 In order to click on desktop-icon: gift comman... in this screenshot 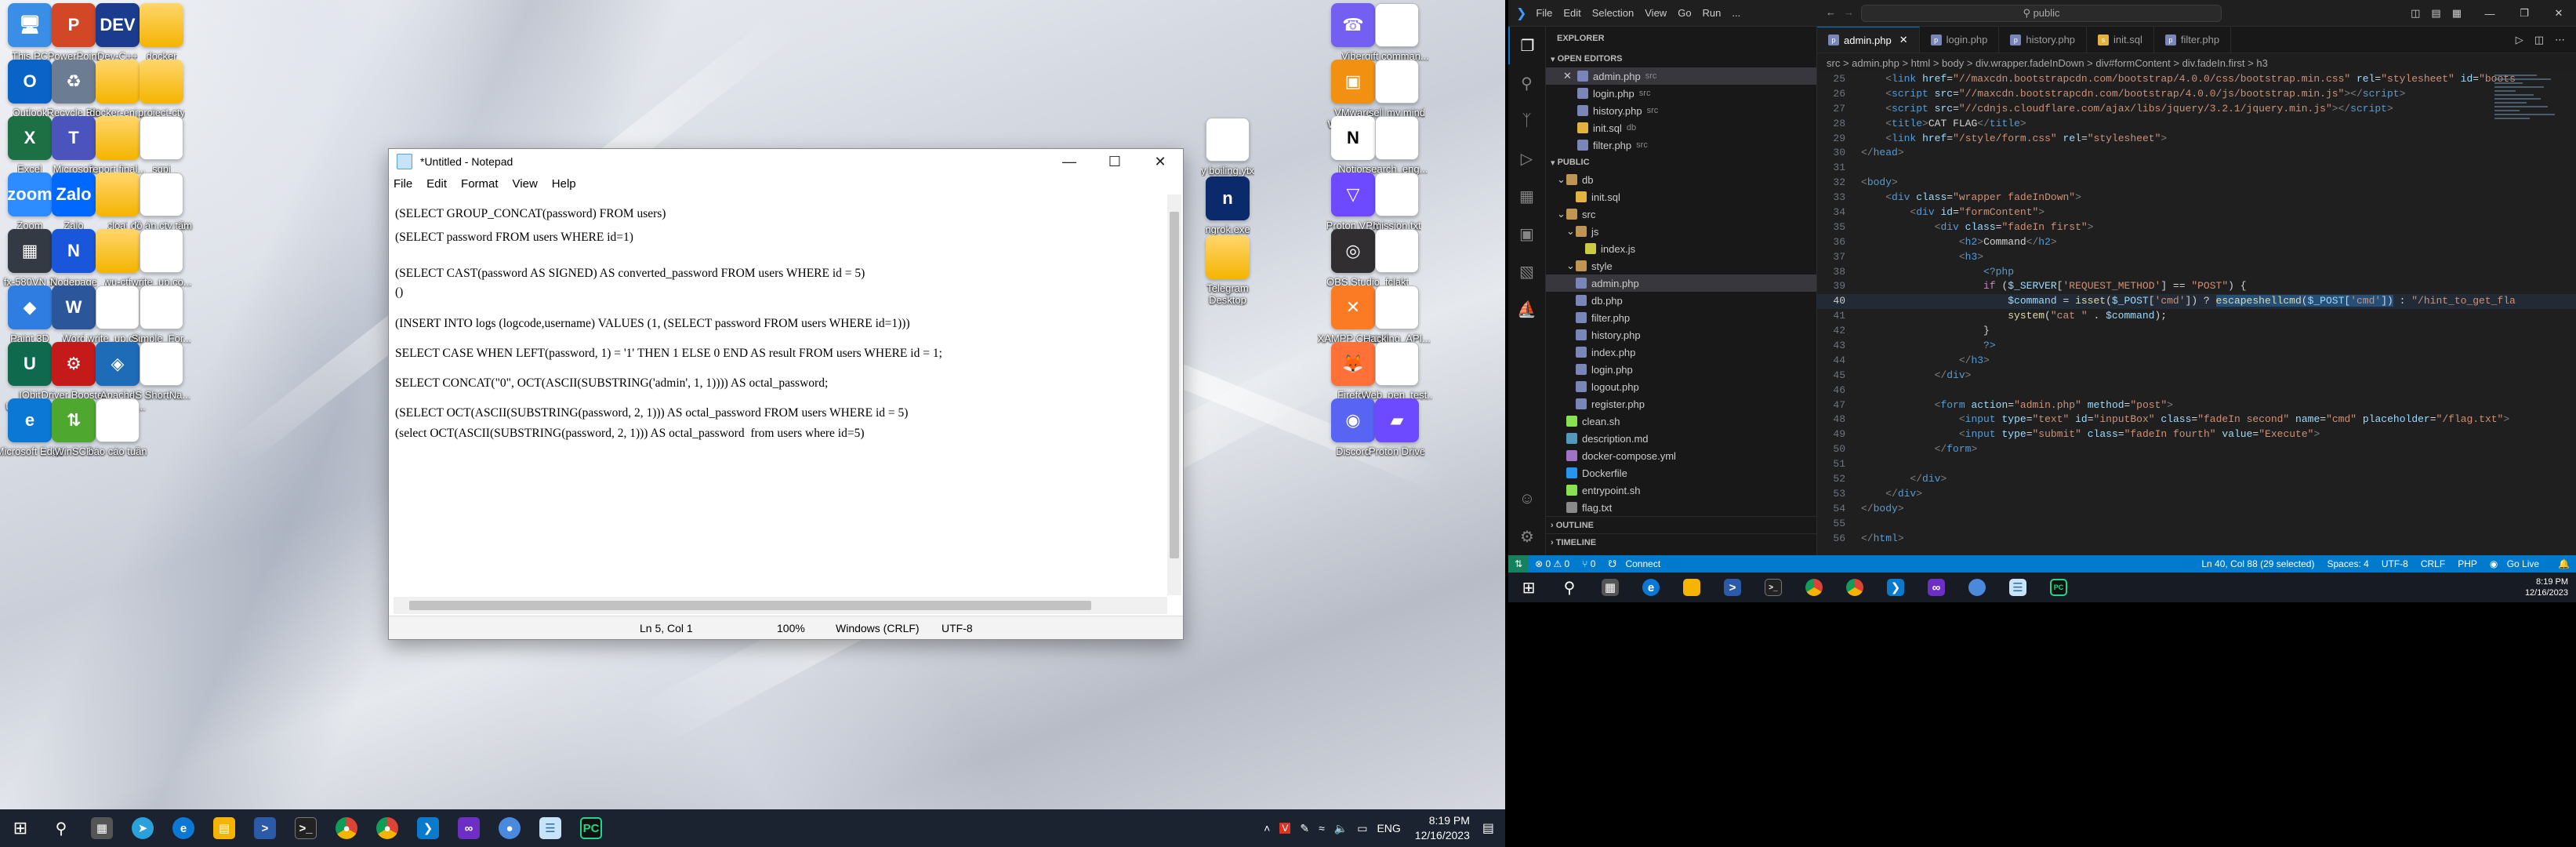, I will do `click(1397, 32)`.